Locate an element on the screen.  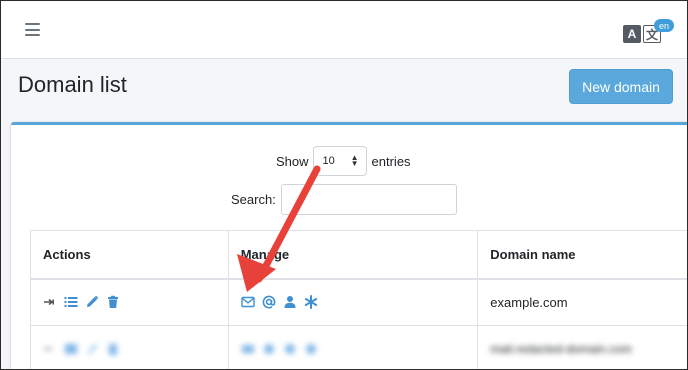
entries-label: entries is located at coordinates (391, 161).